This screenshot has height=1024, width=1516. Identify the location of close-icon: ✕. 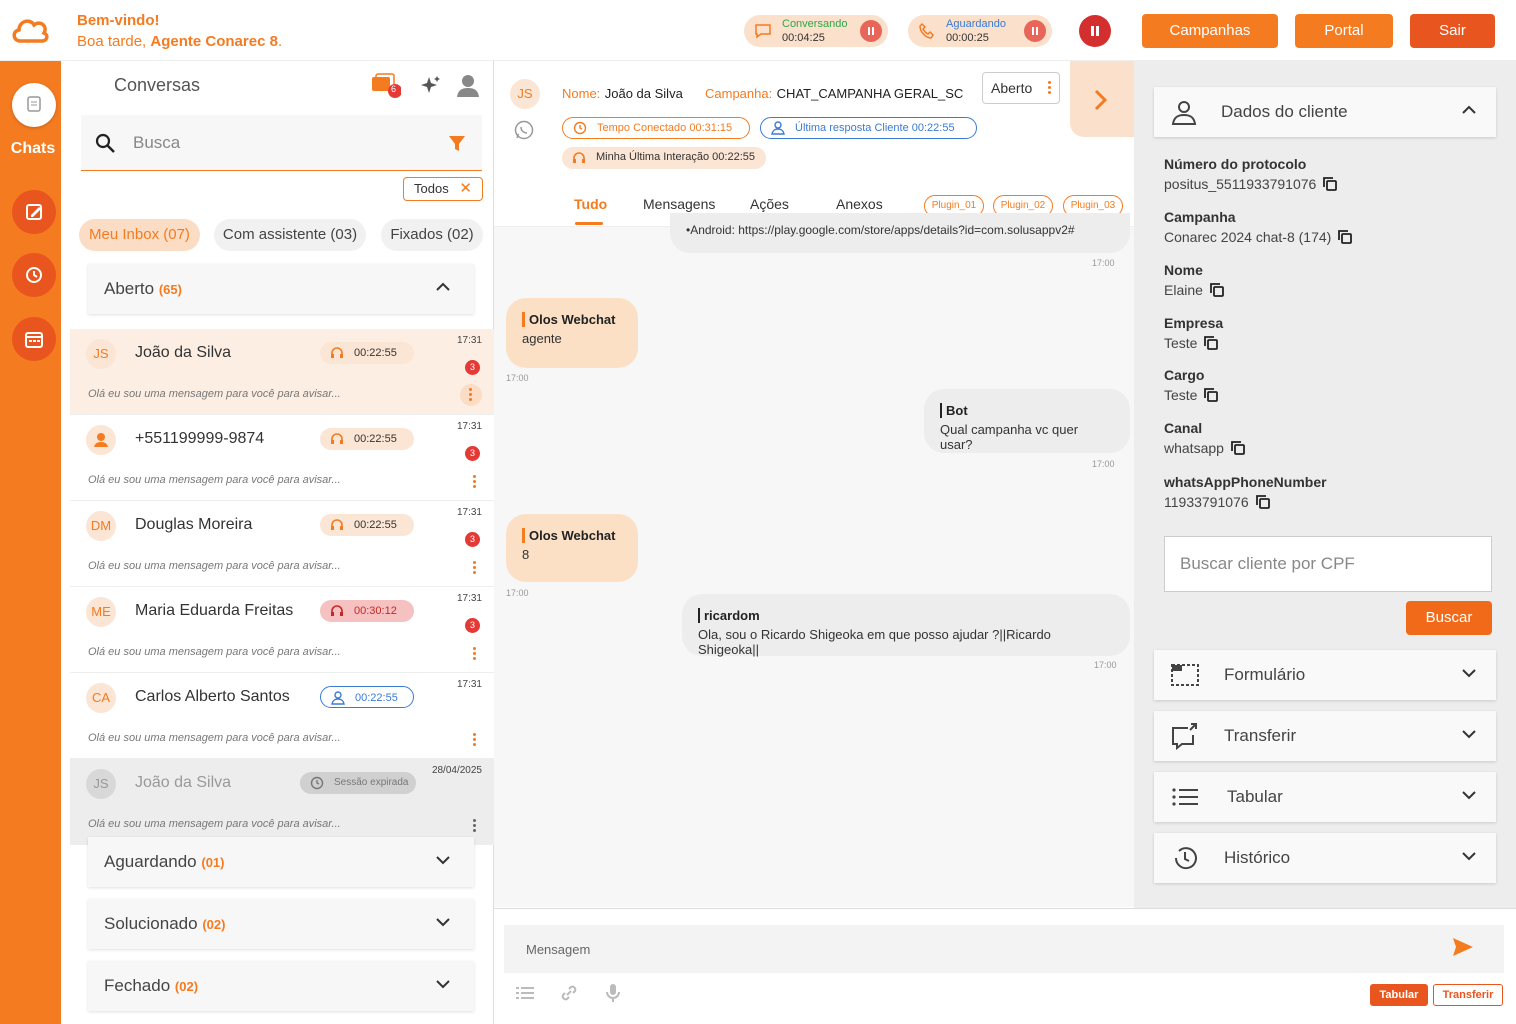
(465, 189).